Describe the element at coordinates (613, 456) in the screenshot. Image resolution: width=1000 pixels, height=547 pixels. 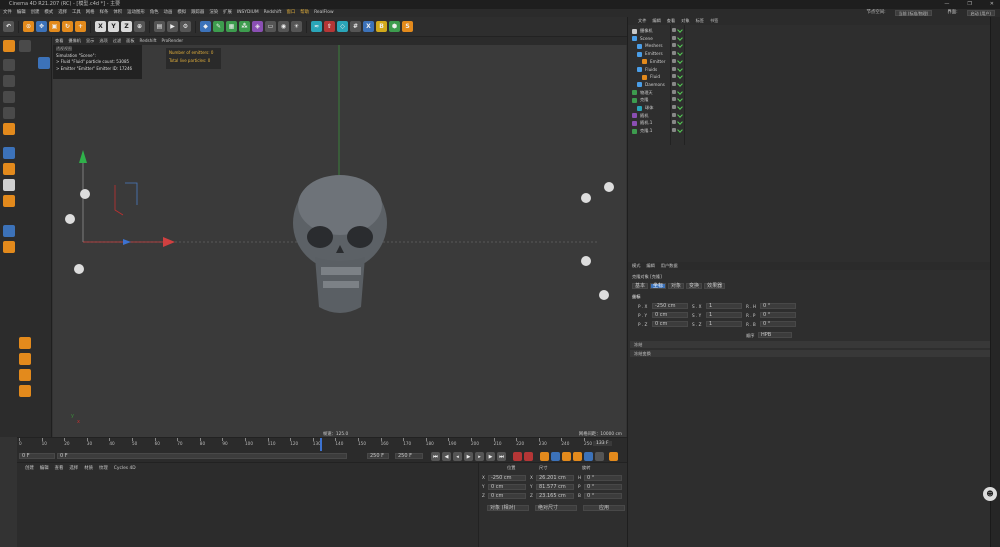
I see `timeline-menu-icon` at that location.